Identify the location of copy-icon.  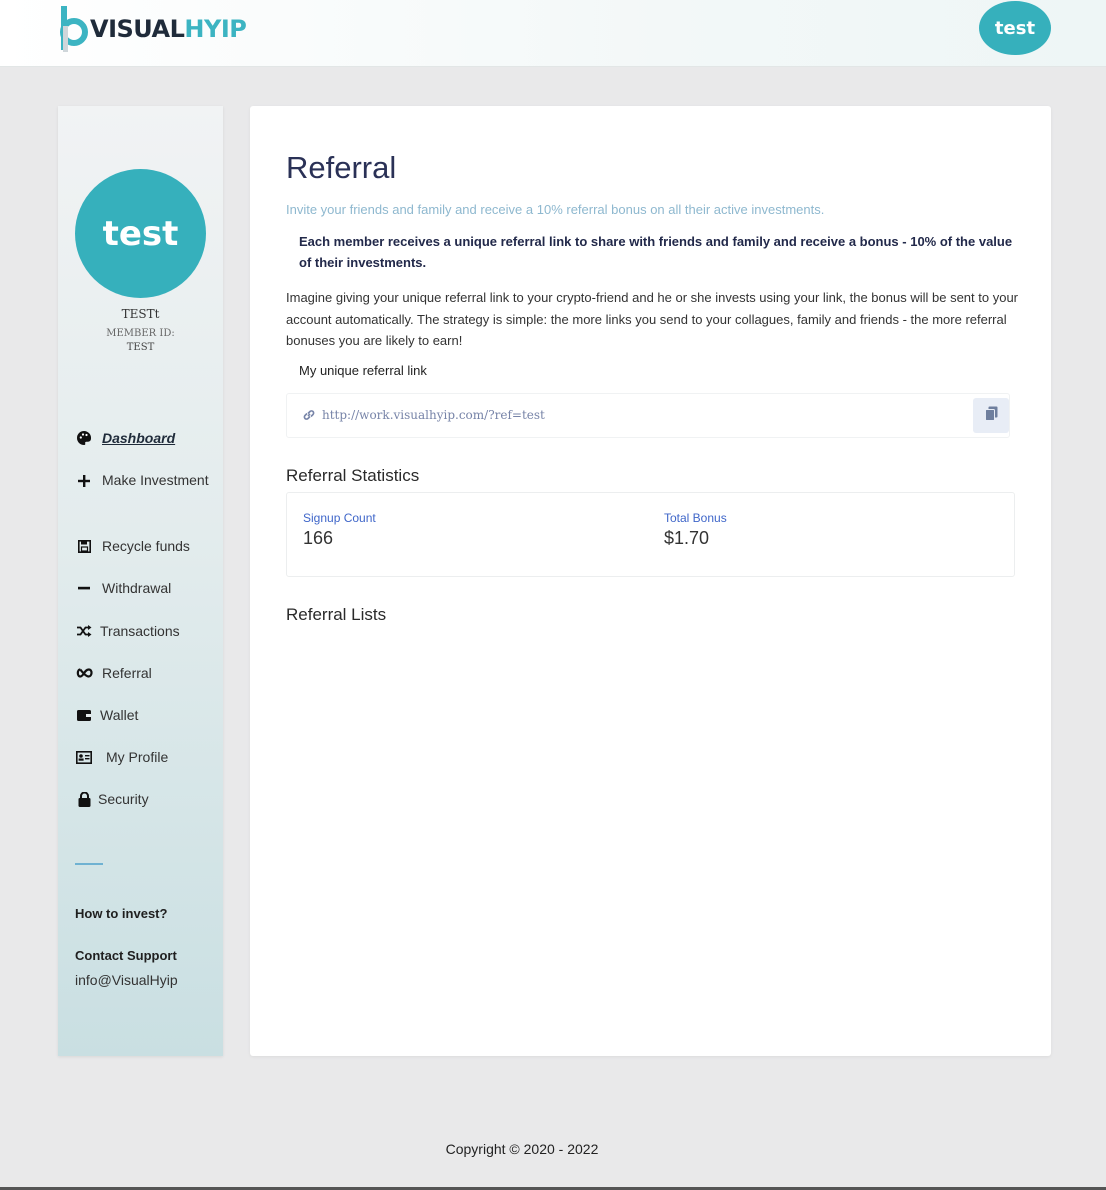
(991, 416).